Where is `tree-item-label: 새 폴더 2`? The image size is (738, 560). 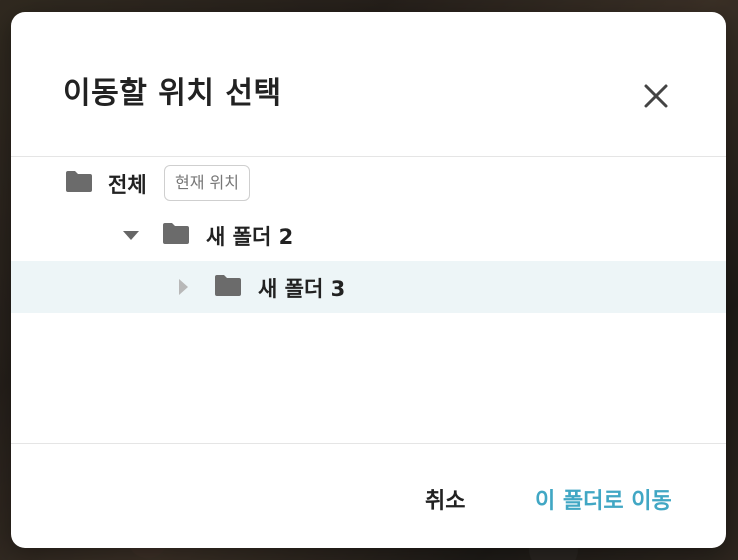
tree-item-label: 새 폴더 2 is located at coordinates (249, 236).